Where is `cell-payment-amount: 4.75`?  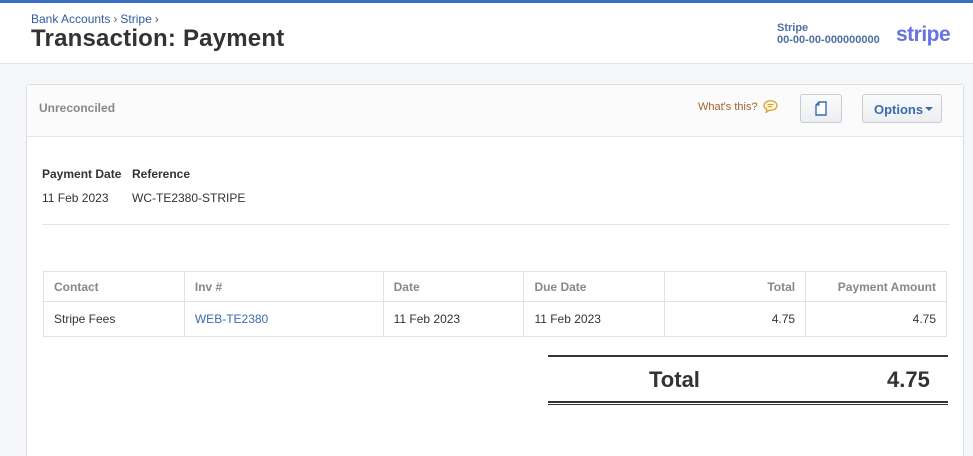
cell-payment-amount: 4.75 is located at coordinates (876, 319).